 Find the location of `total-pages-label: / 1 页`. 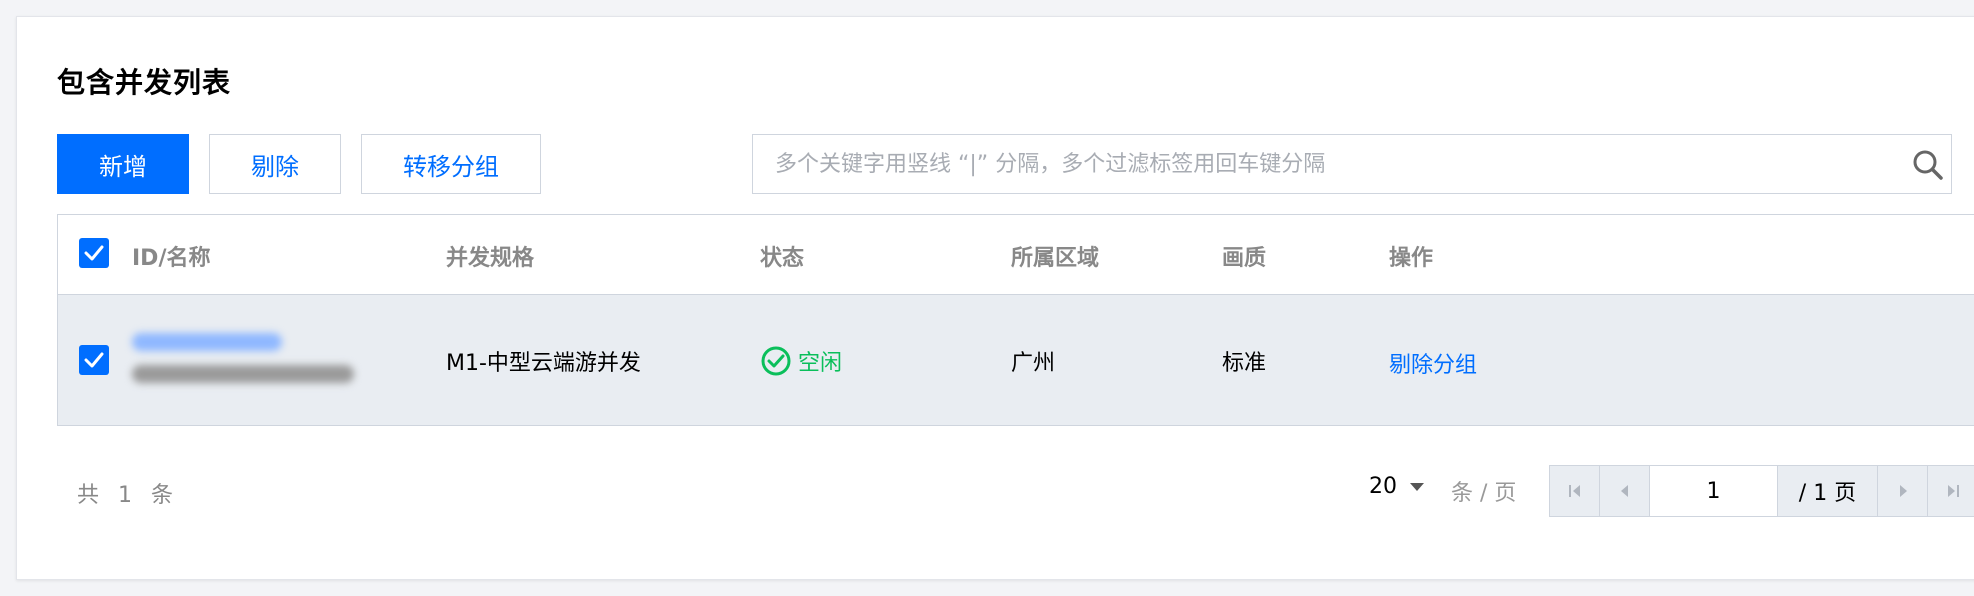

total-pages-label: / 1 页 is located at coordinates (1828, 491).